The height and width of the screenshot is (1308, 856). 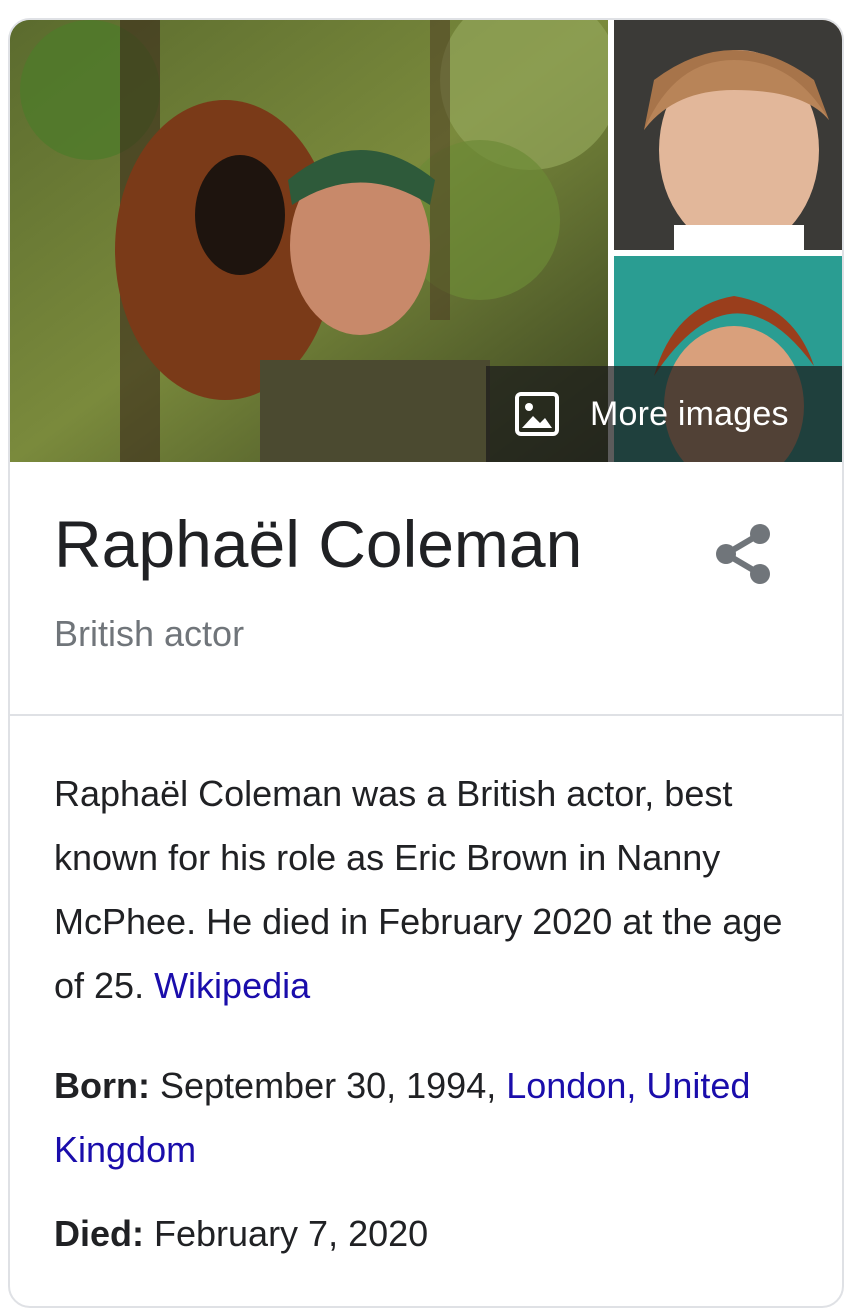 I want to click on more-images-button: More images, so click(x=664, y=414).